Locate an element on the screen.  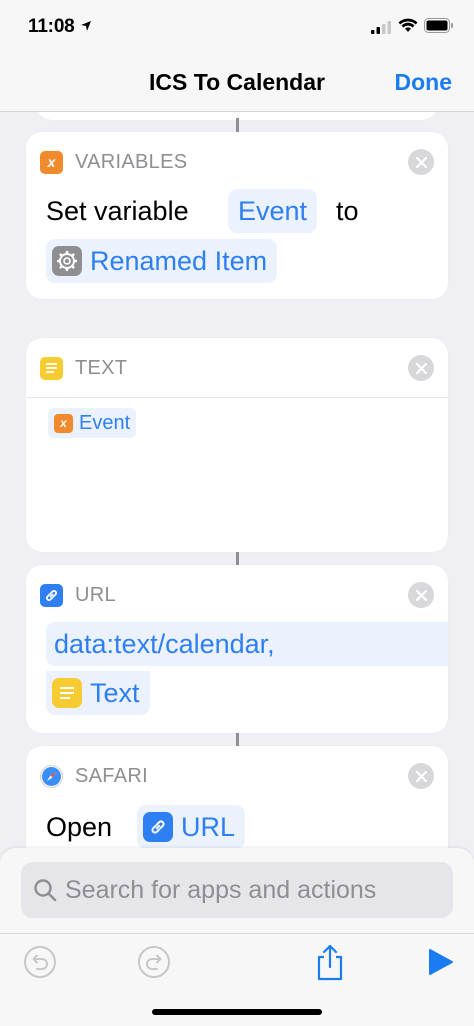
redo-button is located at coordinates (154, 962).